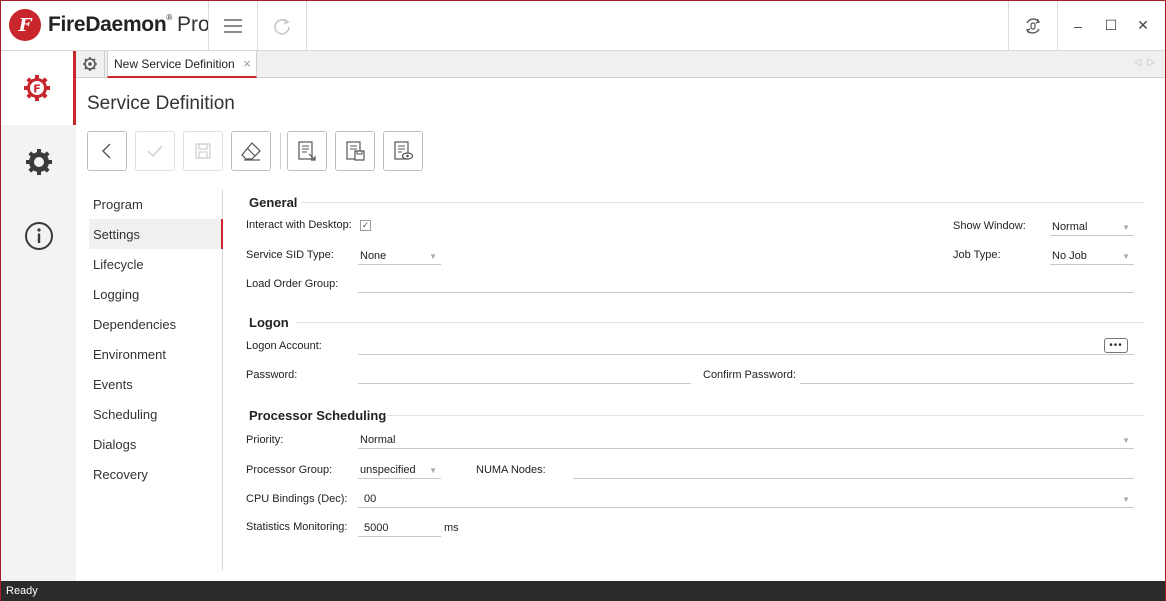 This screenshot has width=1166, height=601. What do you see at coordinates (746, 284) in the screenshot?
I see `load-order-input` at bounding box center [746, 284].